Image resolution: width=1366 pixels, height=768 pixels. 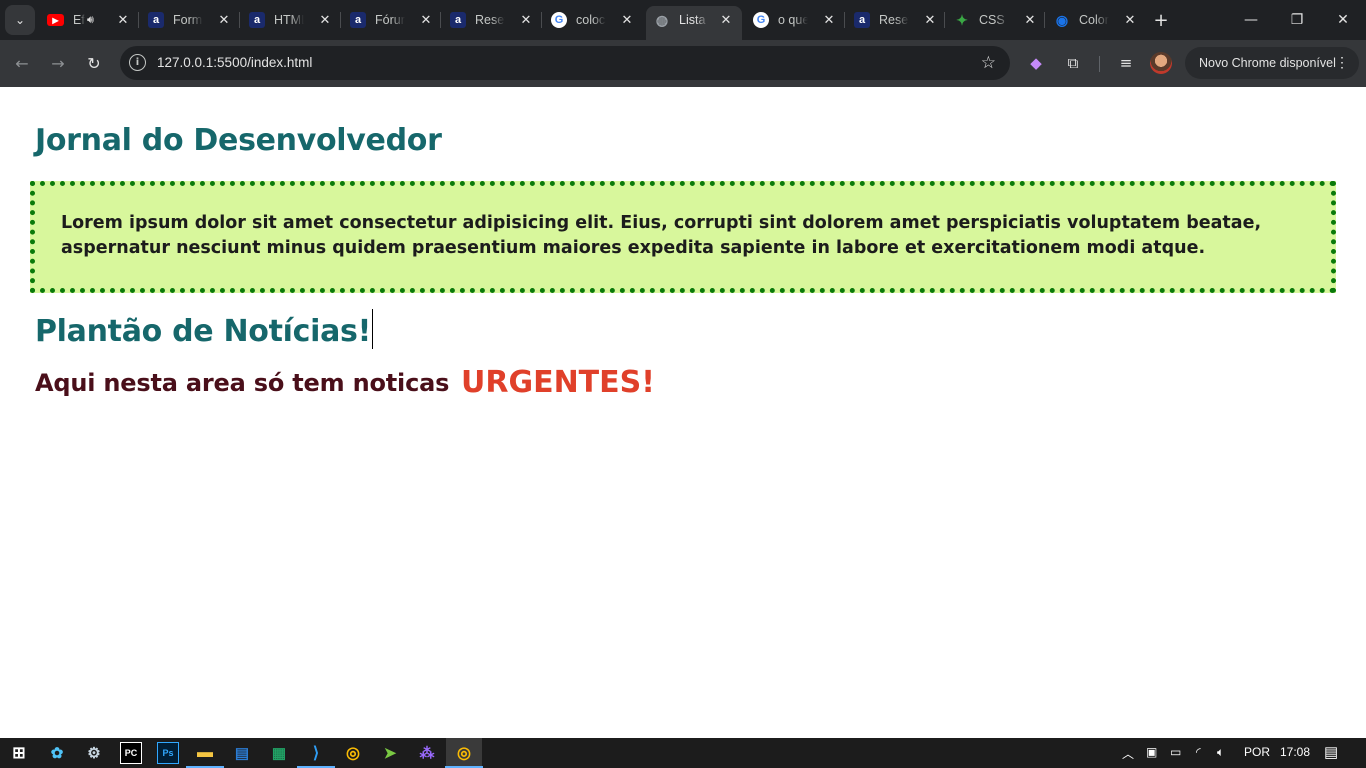 I want to click on audio-playing-icon: 🔊︎, so click(x=90, y=20).